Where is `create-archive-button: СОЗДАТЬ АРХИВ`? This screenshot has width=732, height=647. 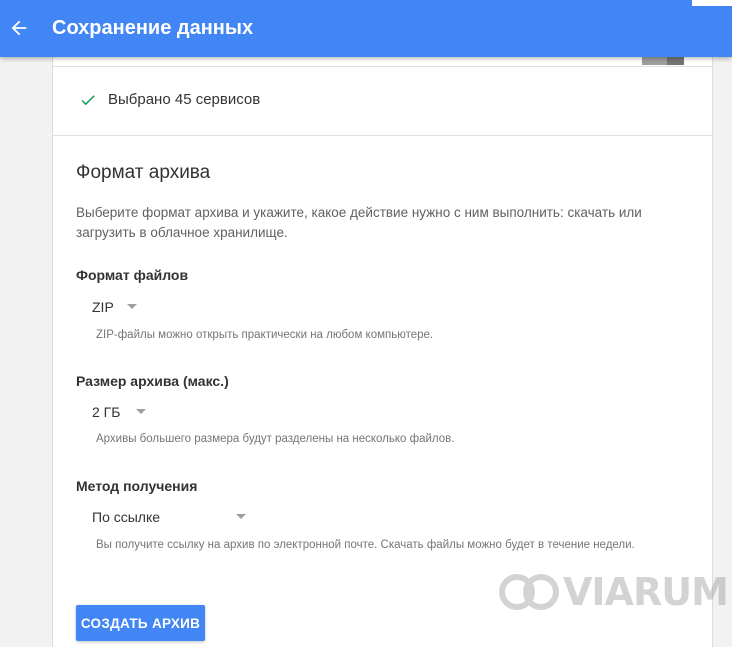 create-archive-button: СОЗДАТЬ АРХИВ is located at coordinates (140, 623).